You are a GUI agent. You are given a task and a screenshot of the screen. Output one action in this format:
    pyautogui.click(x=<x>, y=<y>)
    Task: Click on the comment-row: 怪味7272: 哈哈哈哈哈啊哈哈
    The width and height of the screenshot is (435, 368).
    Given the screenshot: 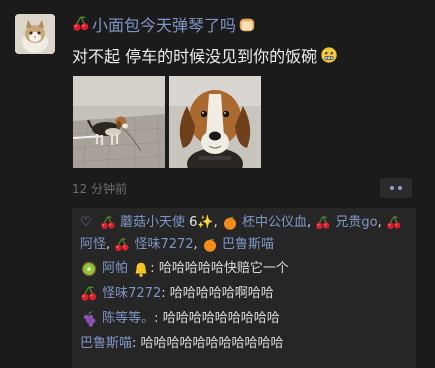 What is the action you would take?
    pyautogui.click(x=245, y=293)
    